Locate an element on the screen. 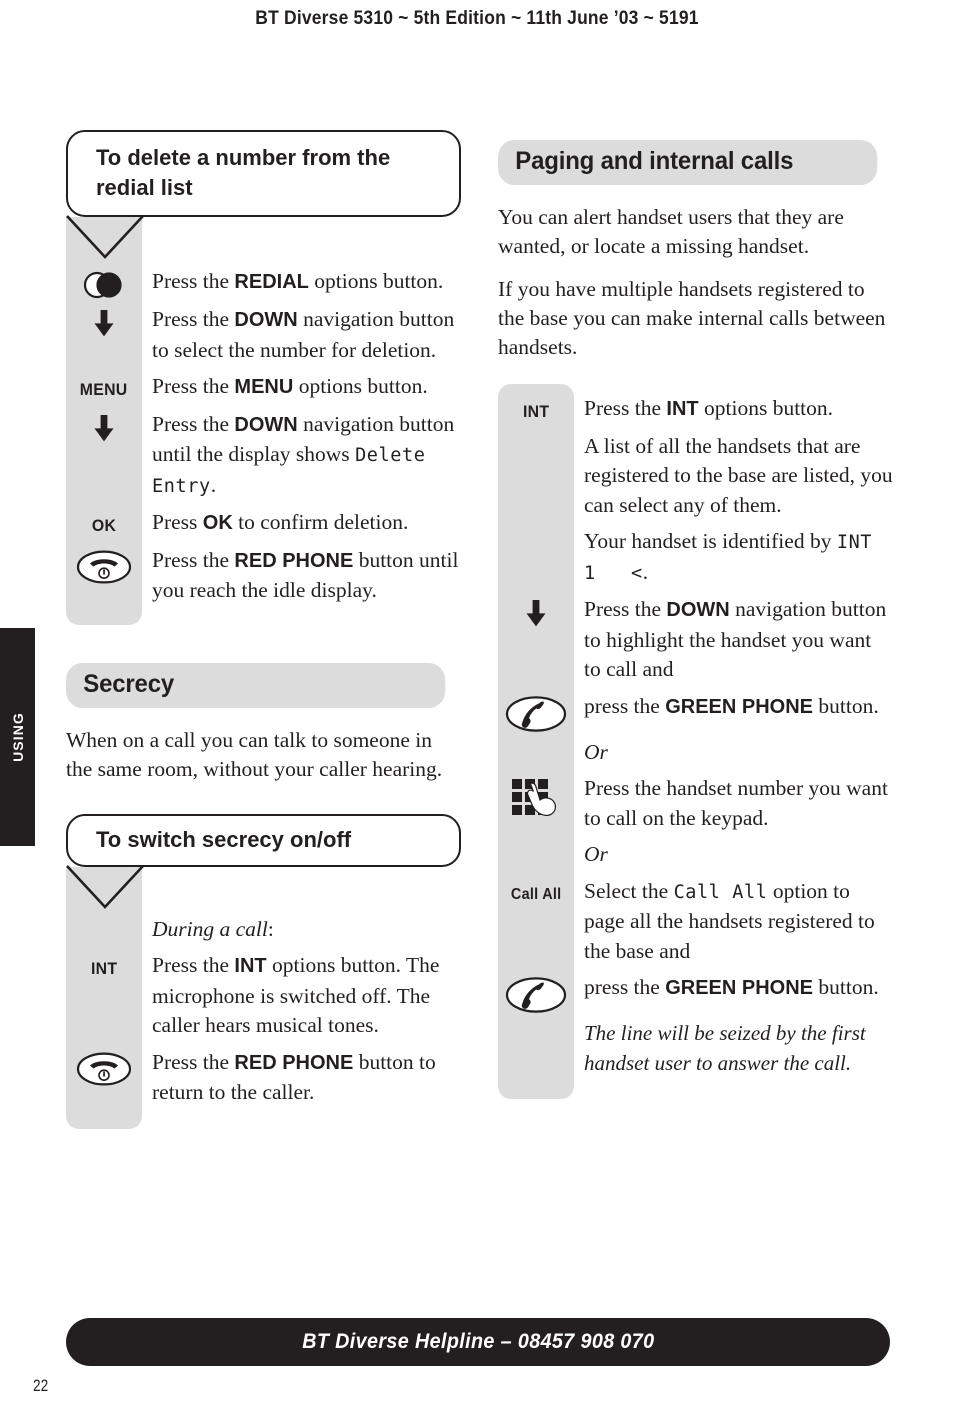 Image resolution: width=954 pixels, height=1419 pixels. section-heading-paging: Paging and internal calls is located at coordinates (688, 162).